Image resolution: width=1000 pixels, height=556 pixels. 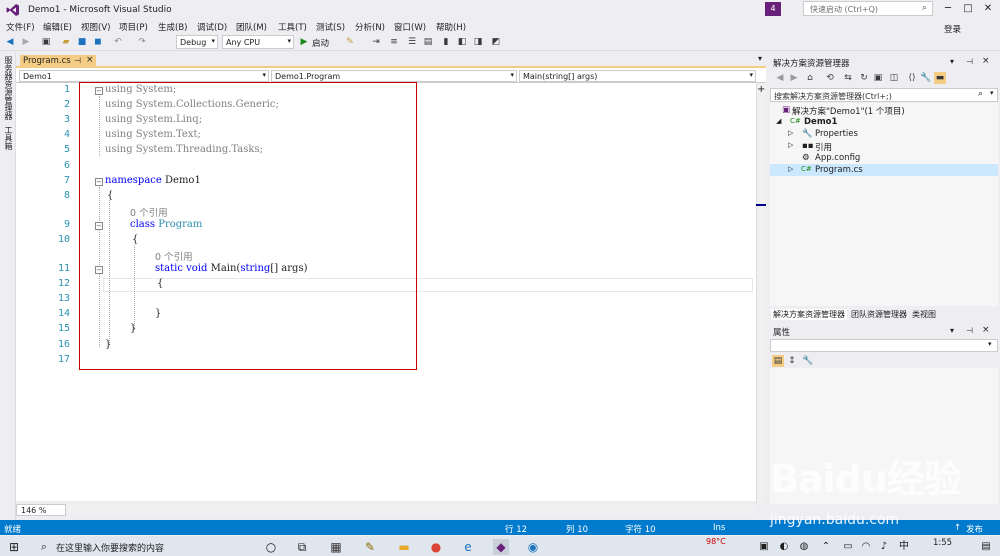 I want to click on refresh-icon: ↻, so click(x=864, y=78).